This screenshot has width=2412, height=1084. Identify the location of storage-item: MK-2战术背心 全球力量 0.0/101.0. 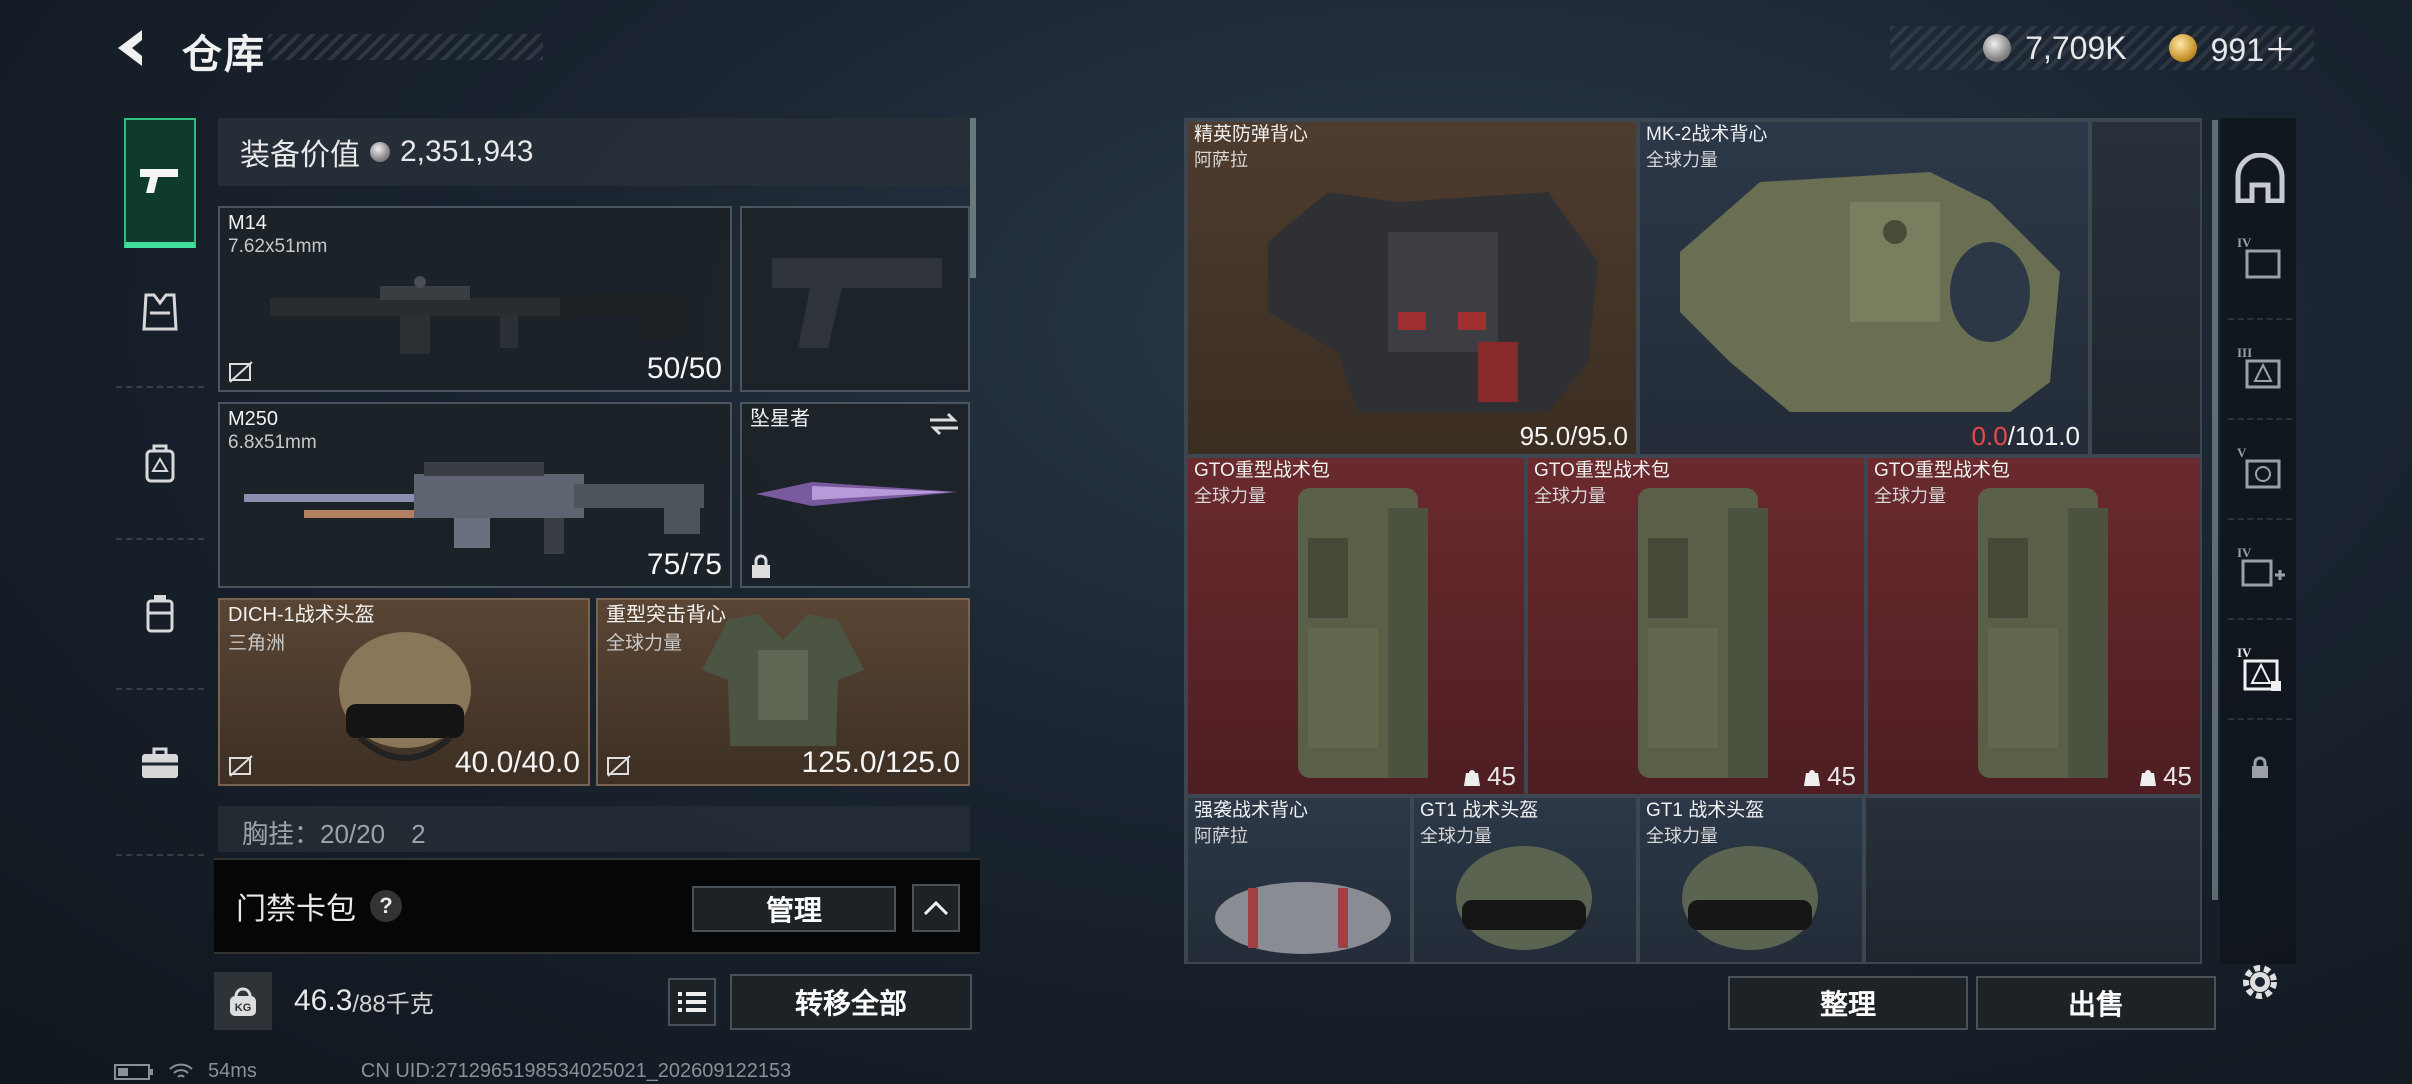
(1864, 288).